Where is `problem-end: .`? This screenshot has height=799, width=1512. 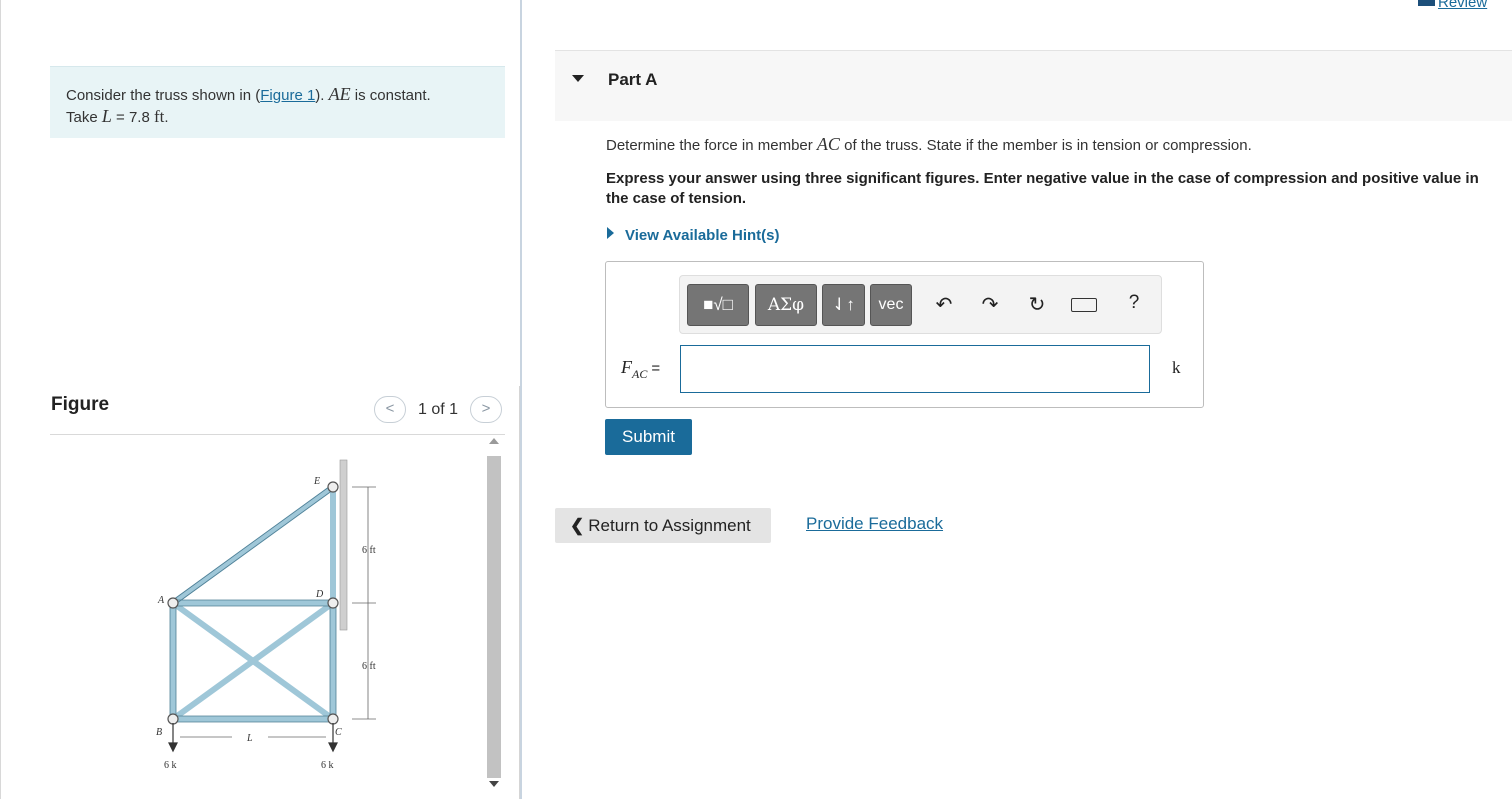 problem-end: . is located at coordinates (166, 117).